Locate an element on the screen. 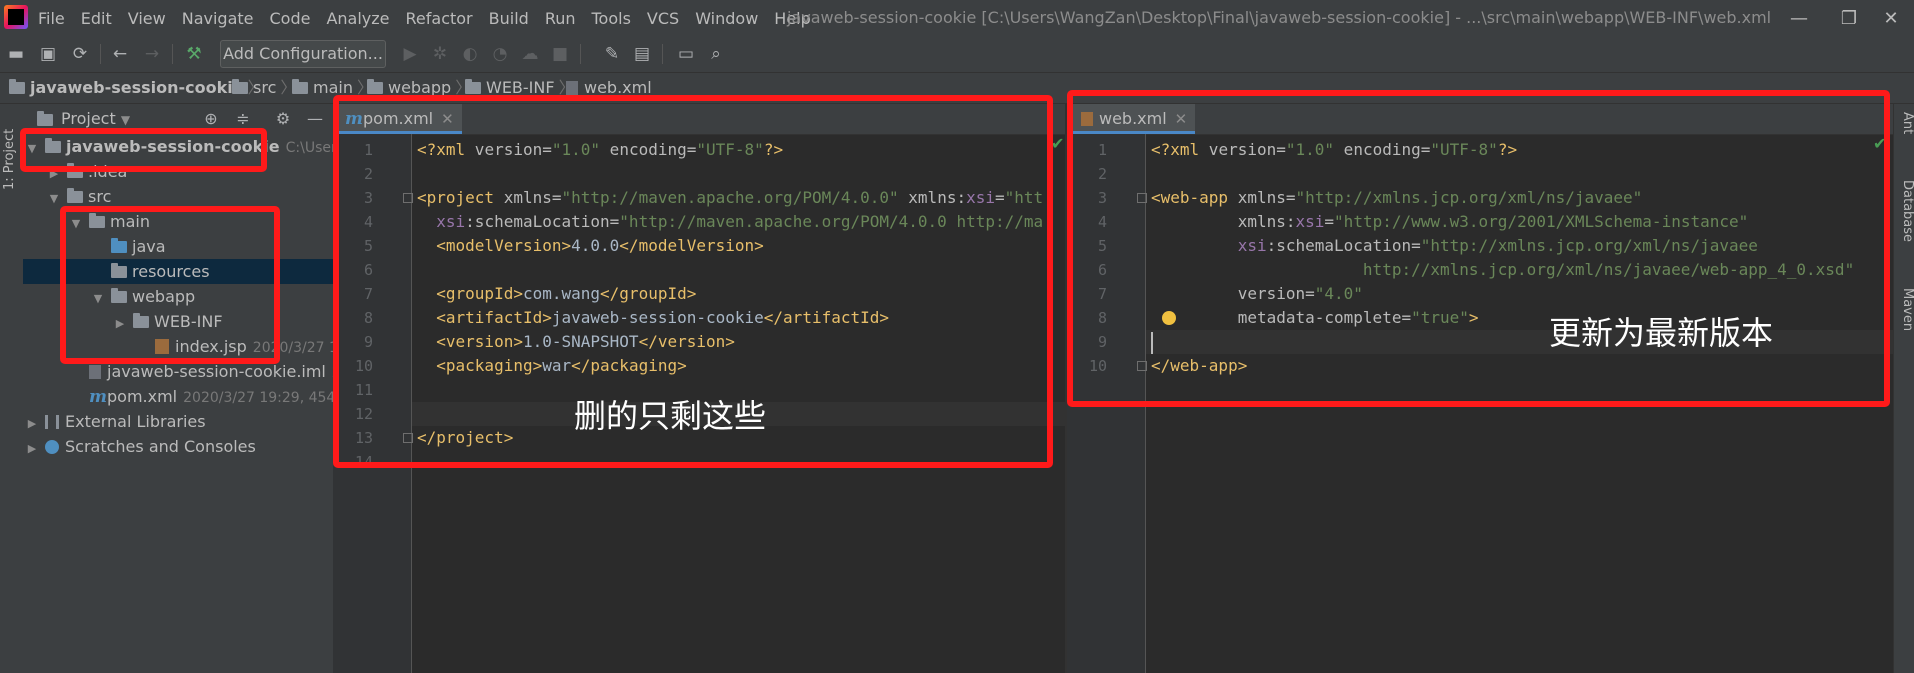  xml-file-icon is located at coordinates (1087, 119).